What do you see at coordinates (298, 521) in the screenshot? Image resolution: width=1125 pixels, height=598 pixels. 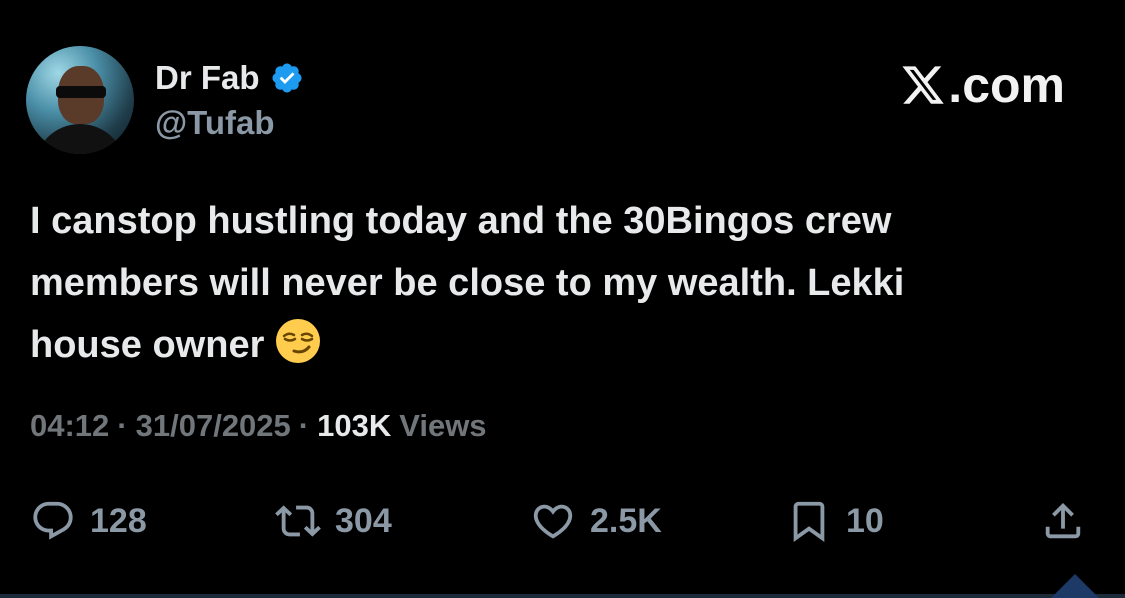 I see `repost-icon` at bounding box center [298, 521].